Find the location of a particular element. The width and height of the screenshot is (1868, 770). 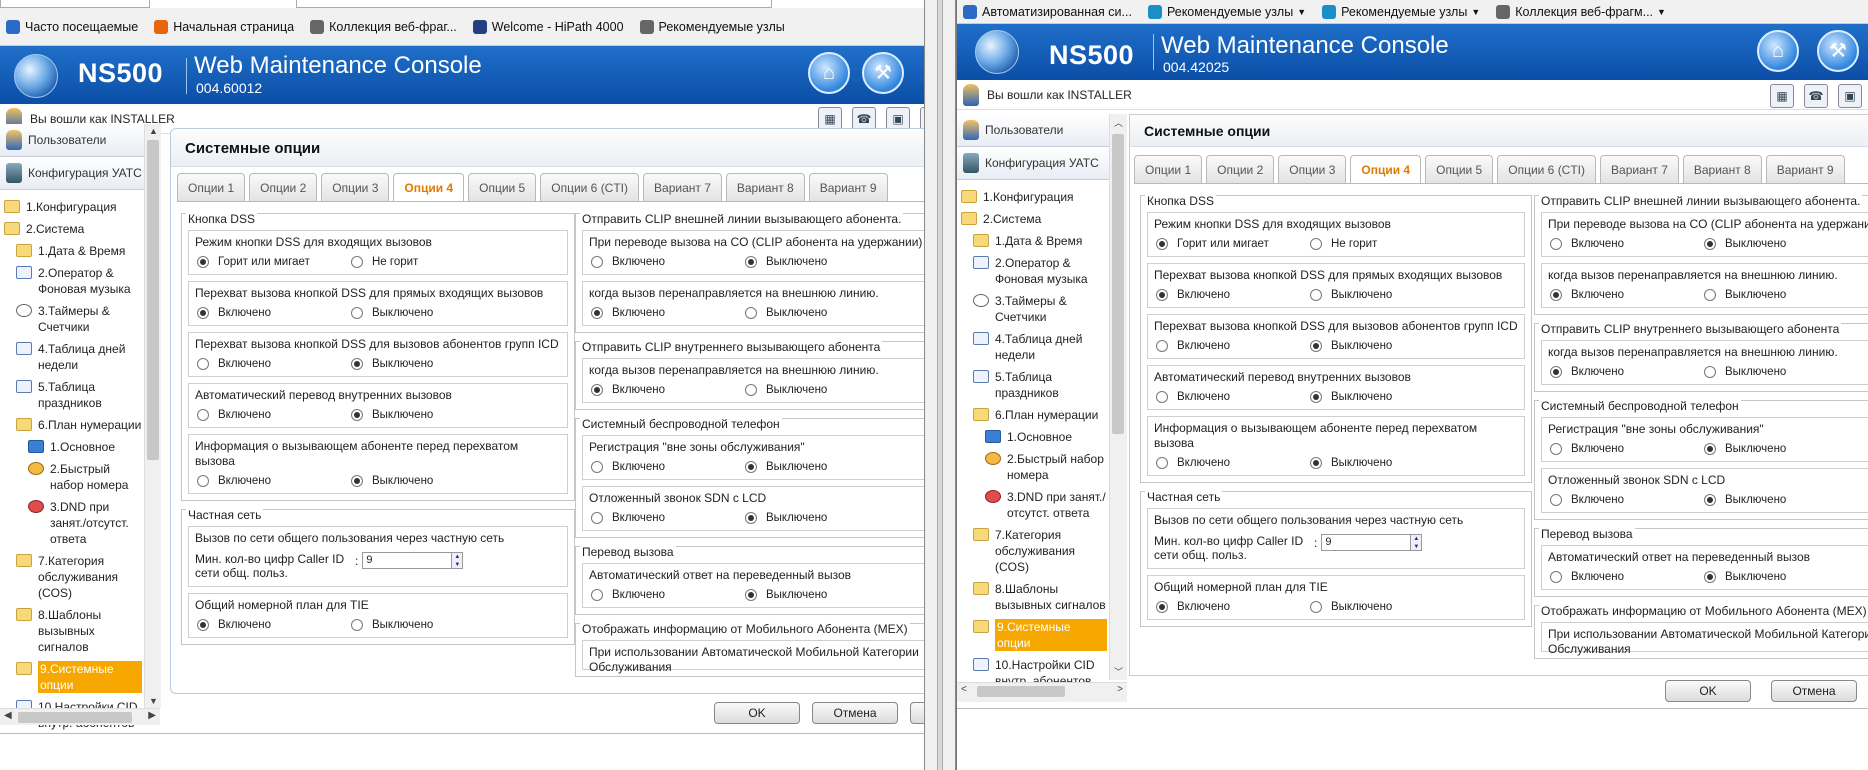

tab-1: Опции 1 is located at coordinates (1168, 169).